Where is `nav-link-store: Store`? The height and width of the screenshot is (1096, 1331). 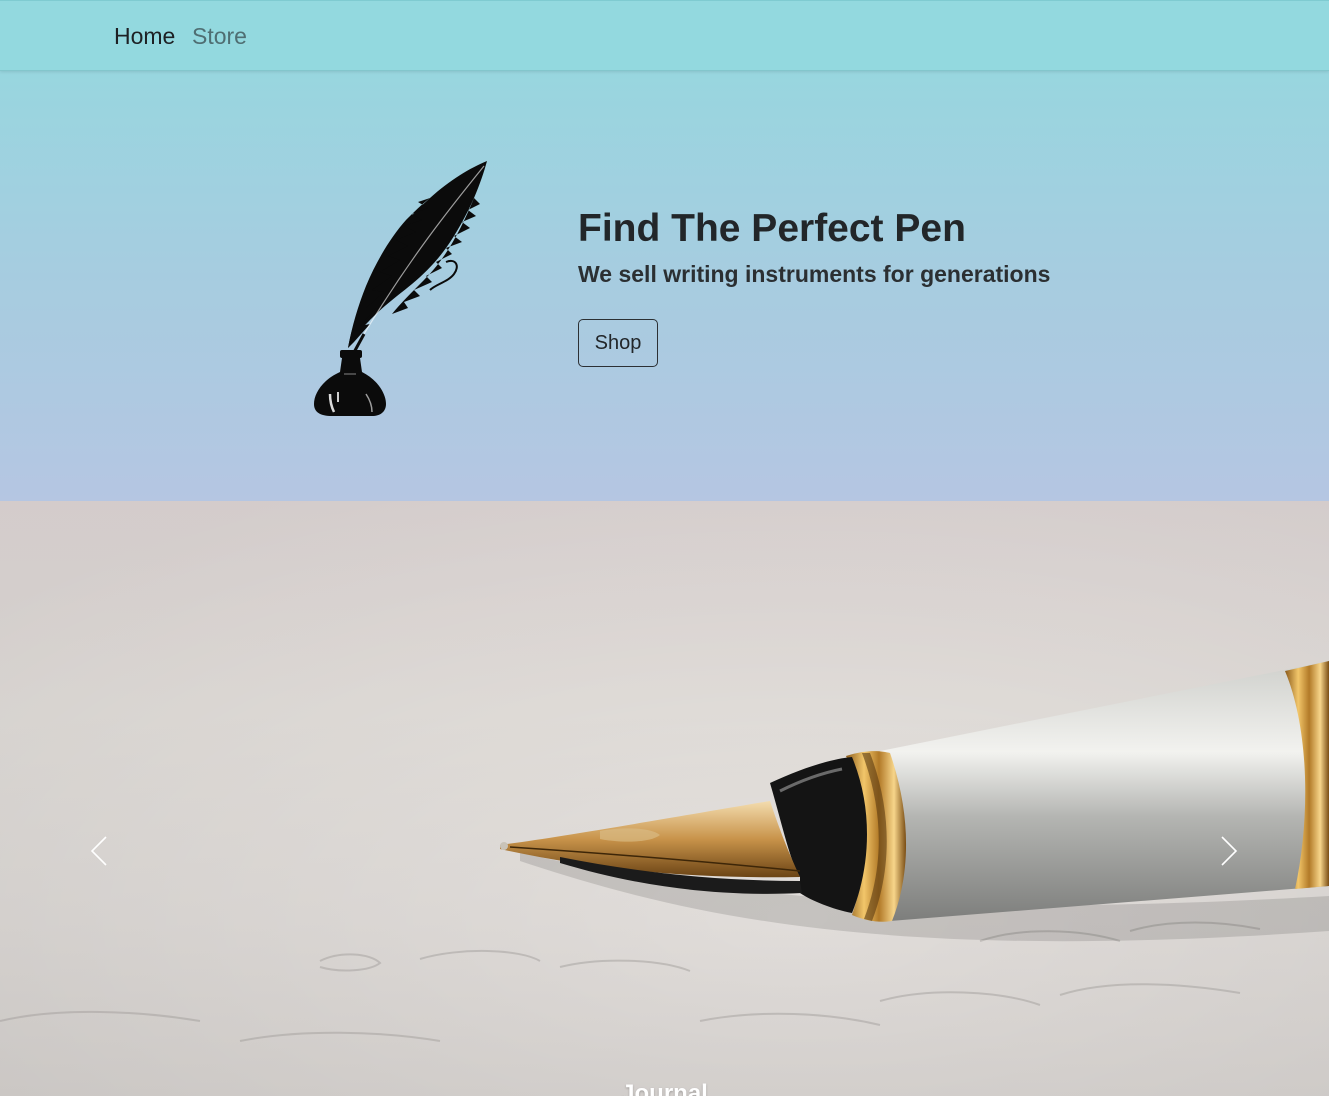
nav-link-store: Store is located at coordinates (219, 36).